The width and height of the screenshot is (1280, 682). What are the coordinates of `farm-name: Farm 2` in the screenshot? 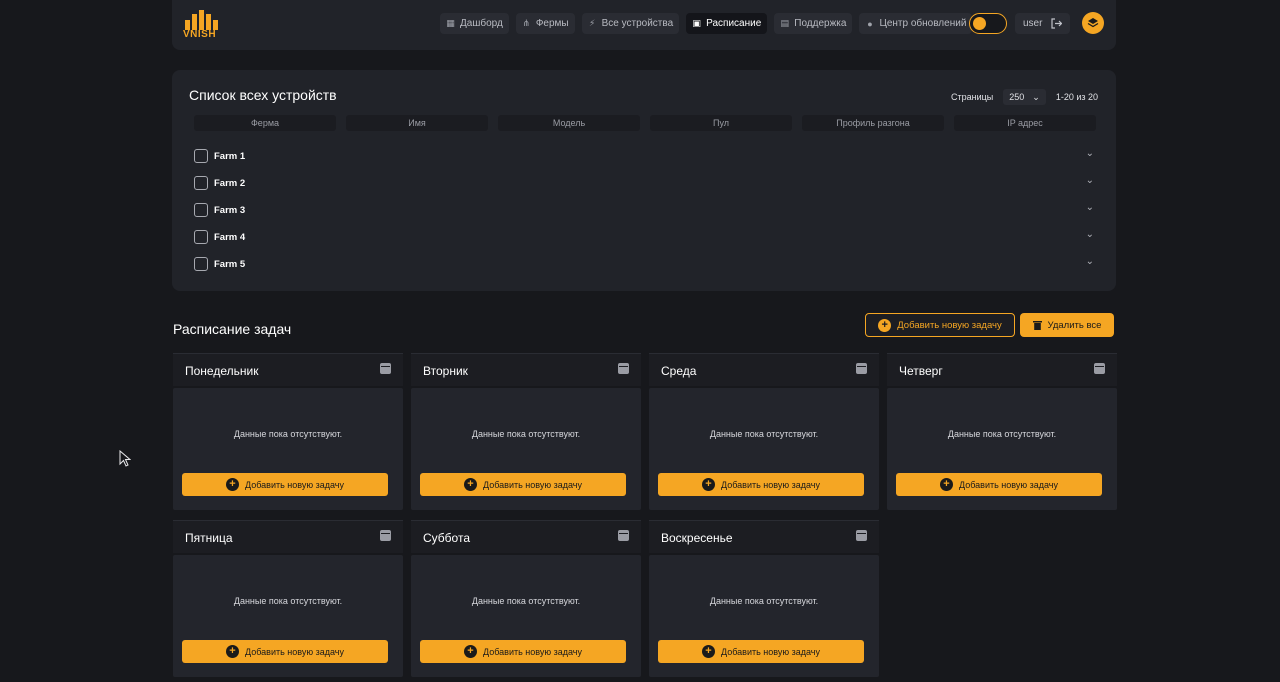 It's located at (230, 183).